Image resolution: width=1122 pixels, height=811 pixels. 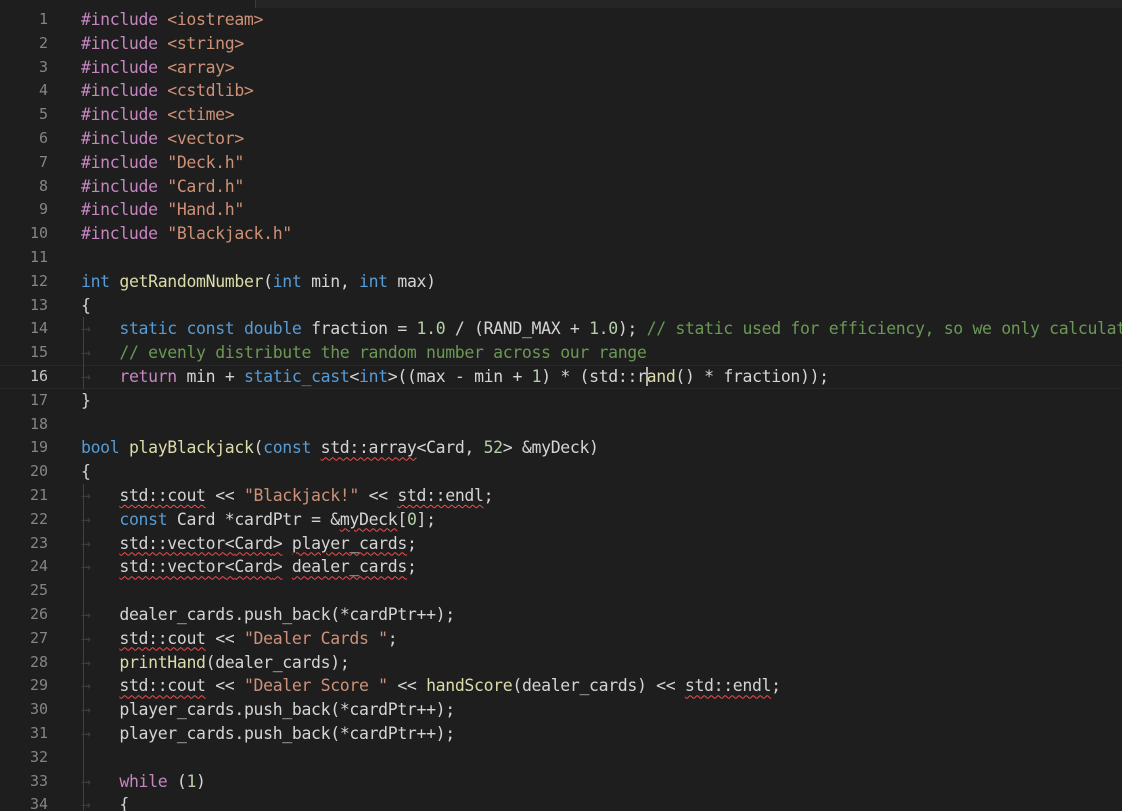 I want to click on code-line: }, so click(x=601, y=401).